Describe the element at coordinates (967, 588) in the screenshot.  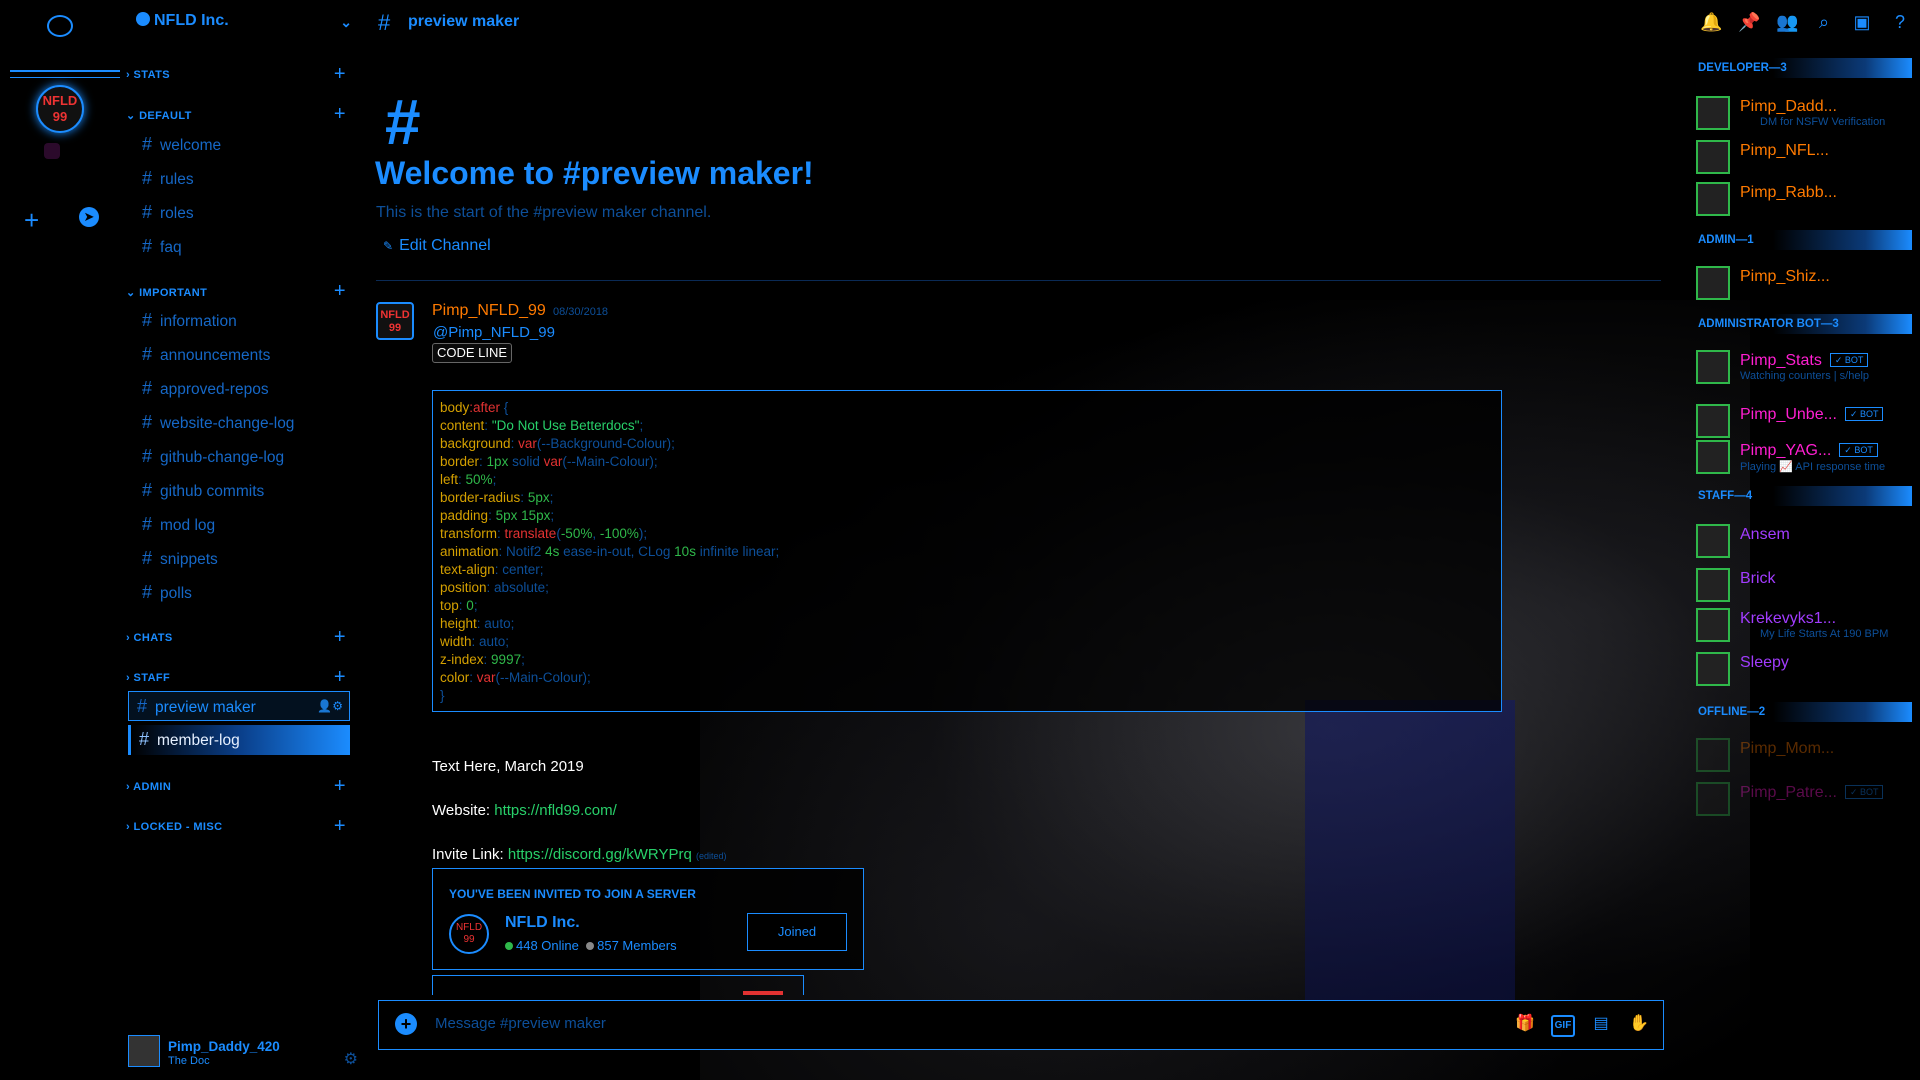
I see `code-line: position: absolute;` at that location.